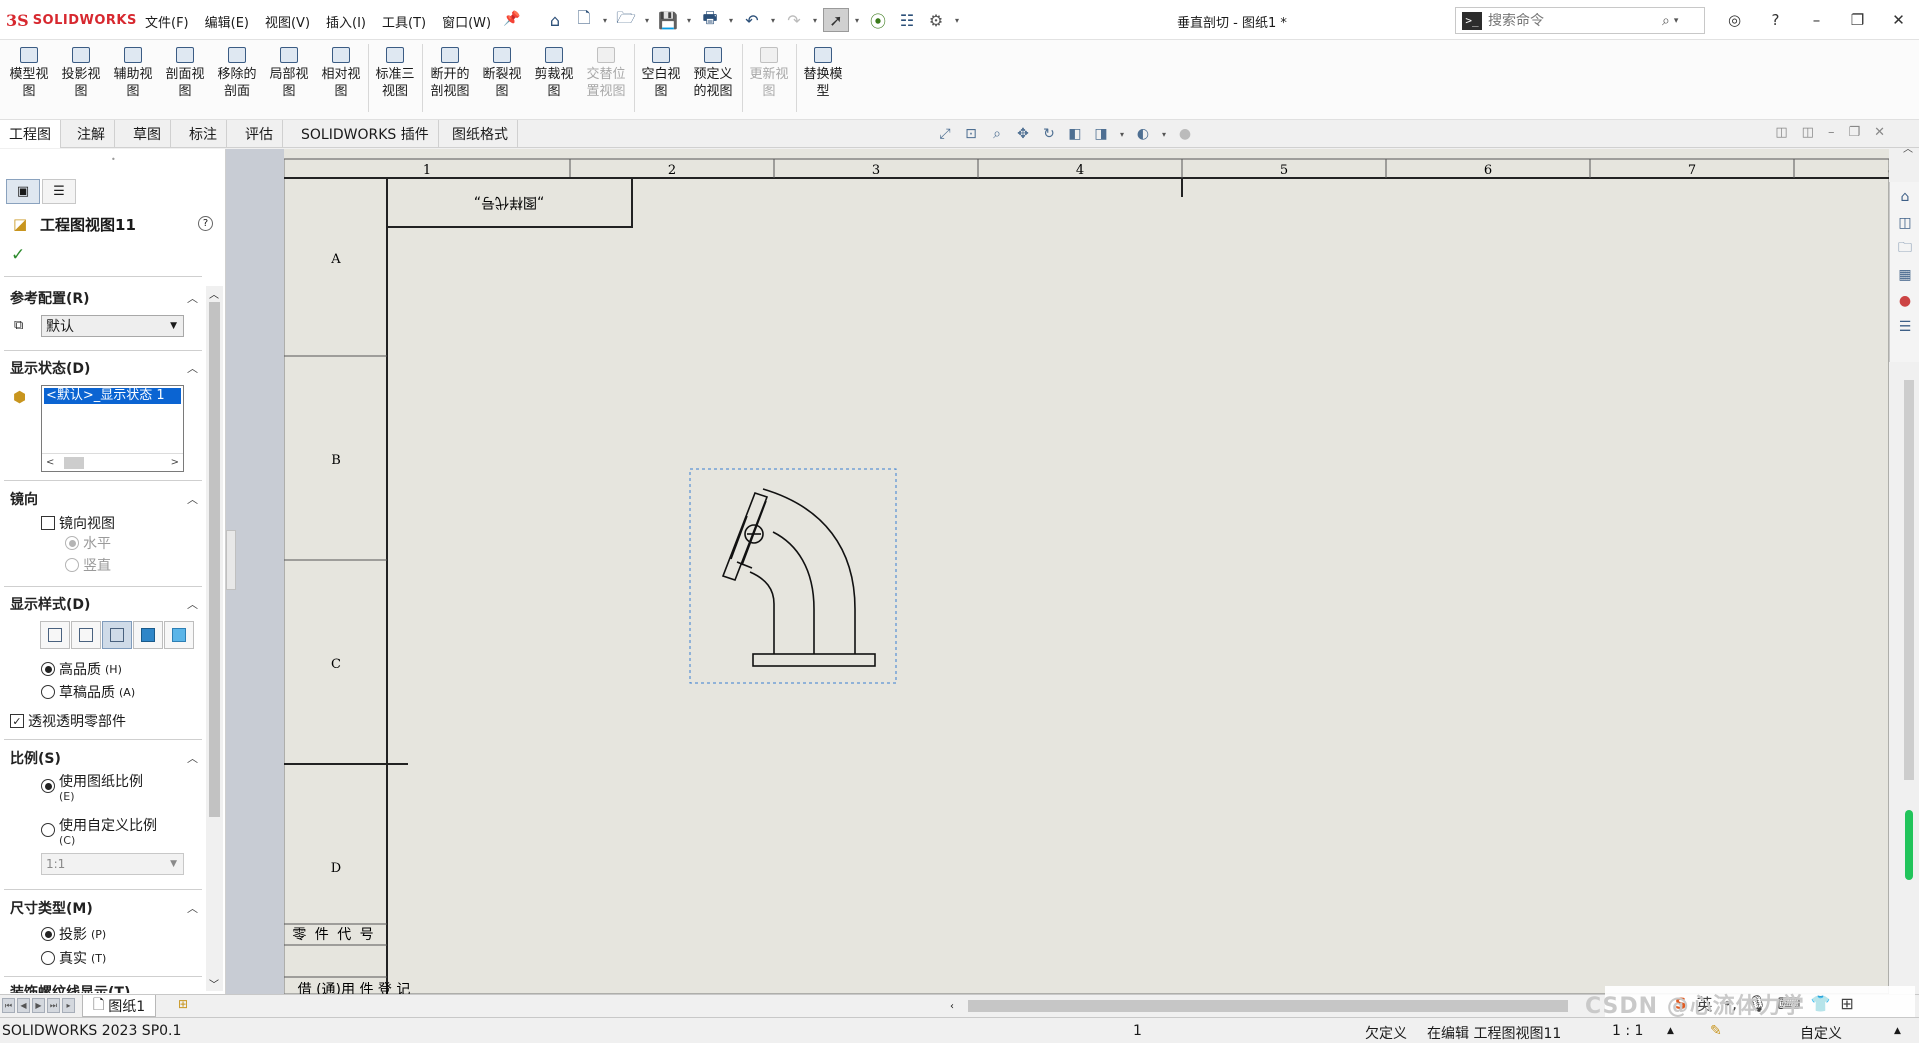 The width and height of the screenshot is (1919, 1043). Describe the element at coordinates (997, 134) in the screenshot. I see `zoom-in-out-icon: ⌕` at that location.